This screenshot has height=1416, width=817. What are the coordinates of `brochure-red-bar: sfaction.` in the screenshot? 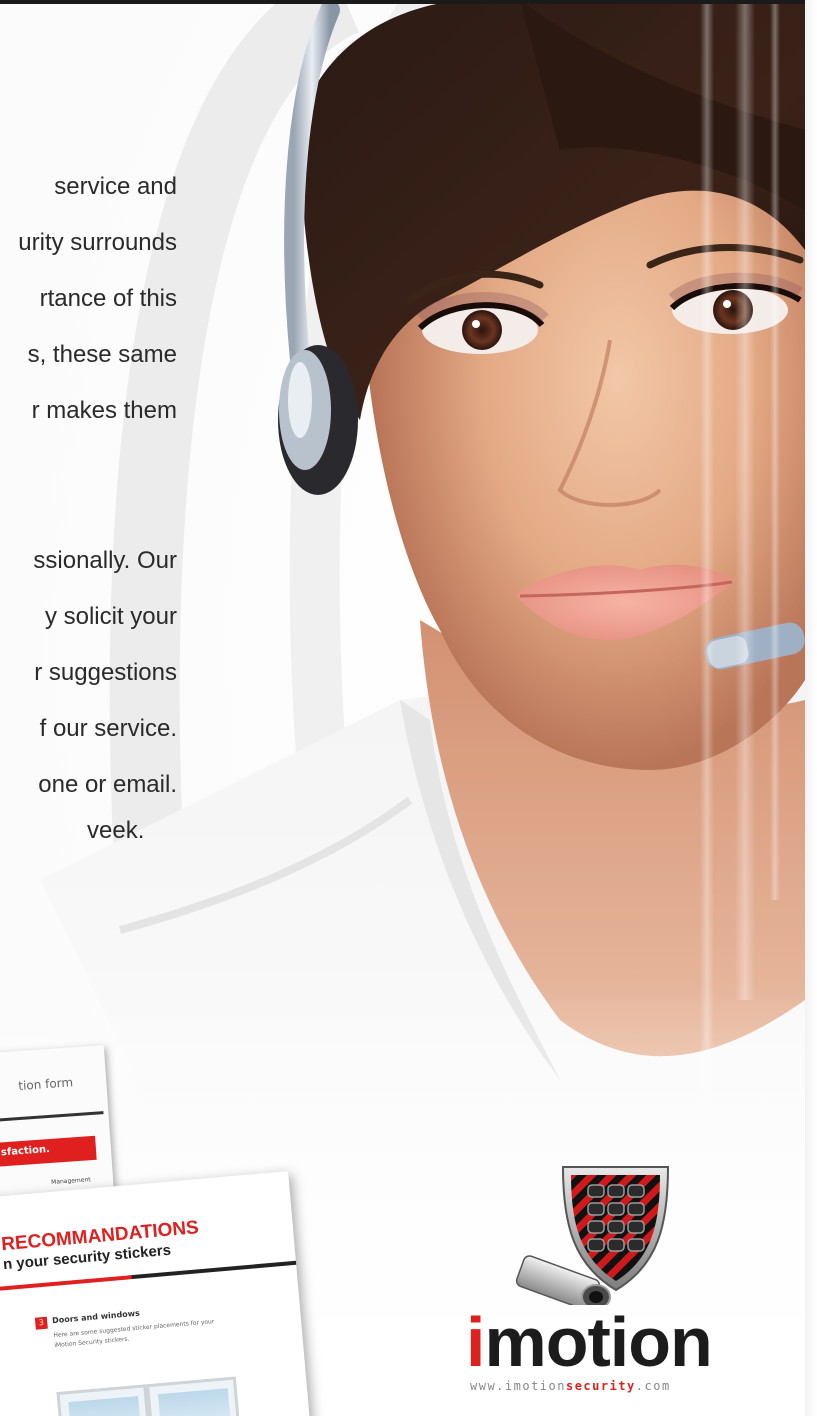 It's located at (48, 1152).